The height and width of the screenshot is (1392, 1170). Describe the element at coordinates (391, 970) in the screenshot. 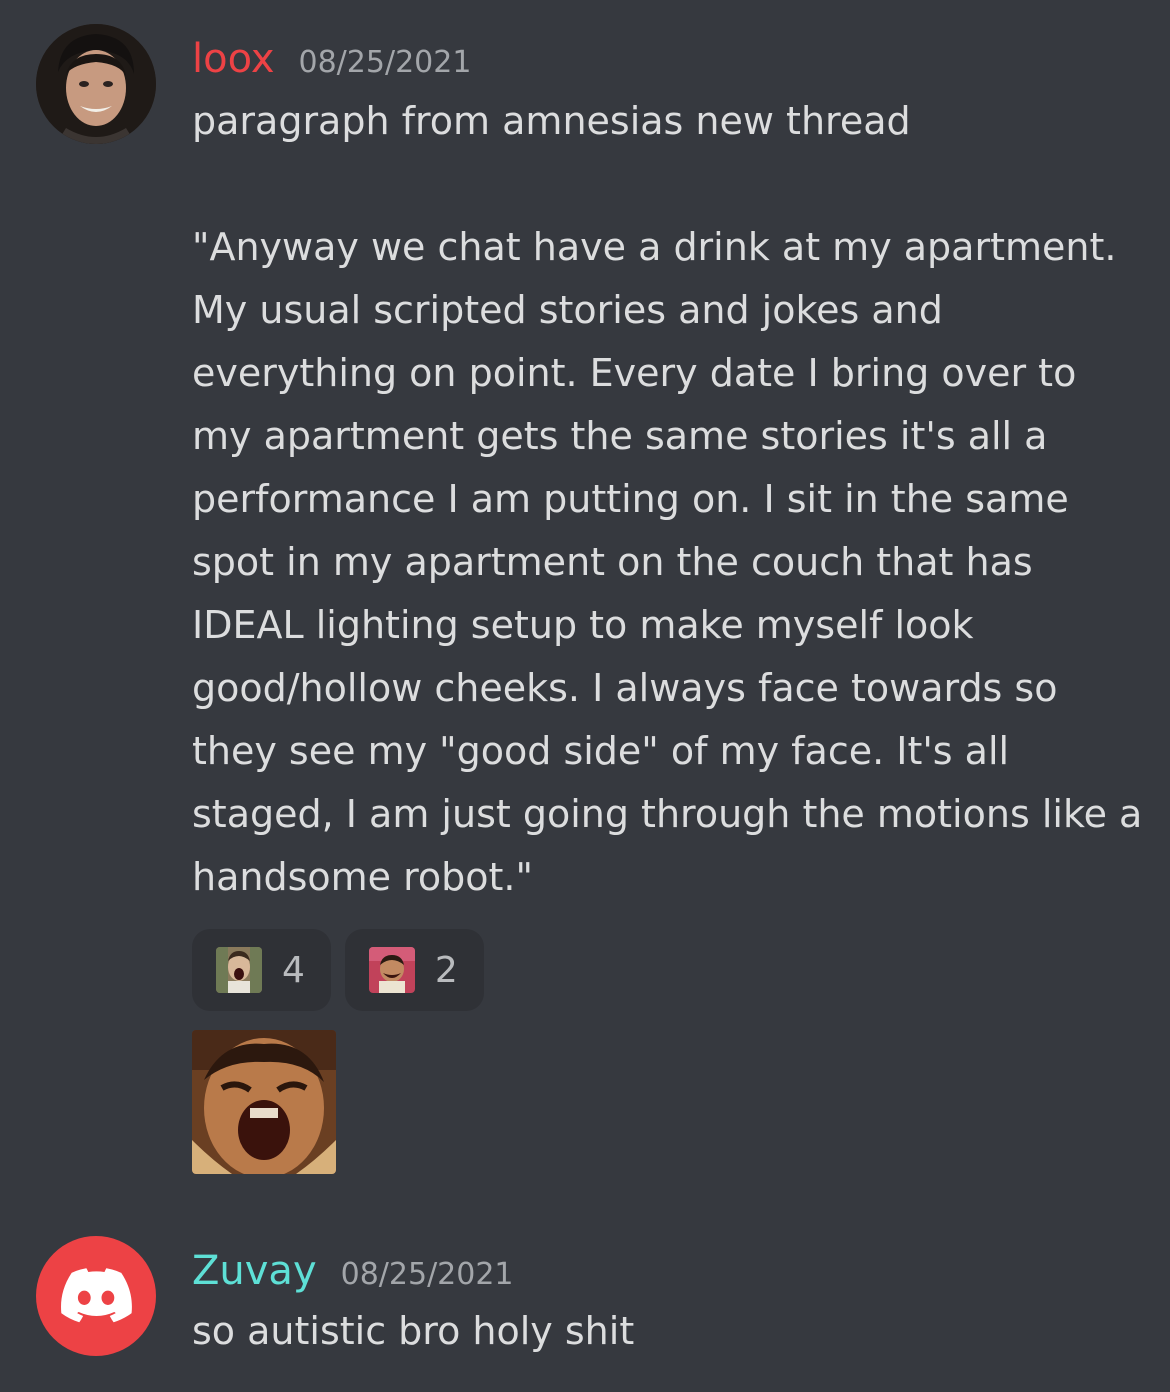

I see `laughing-man-emoji` at that location.